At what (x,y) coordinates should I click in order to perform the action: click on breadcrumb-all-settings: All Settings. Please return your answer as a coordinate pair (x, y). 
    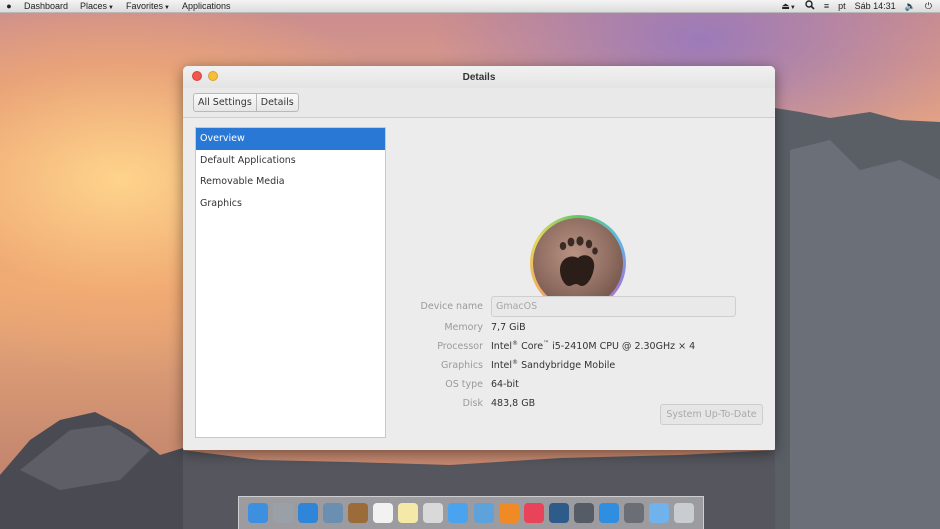
    Looking at the image, I should click on (225, 102).